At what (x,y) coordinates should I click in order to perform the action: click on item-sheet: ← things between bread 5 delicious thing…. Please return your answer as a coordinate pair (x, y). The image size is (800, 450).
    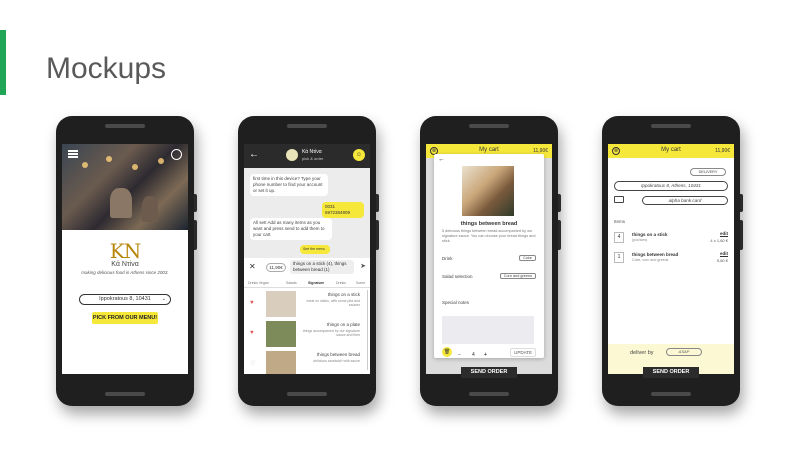
    Looking at the image, I should click on (489, 256).